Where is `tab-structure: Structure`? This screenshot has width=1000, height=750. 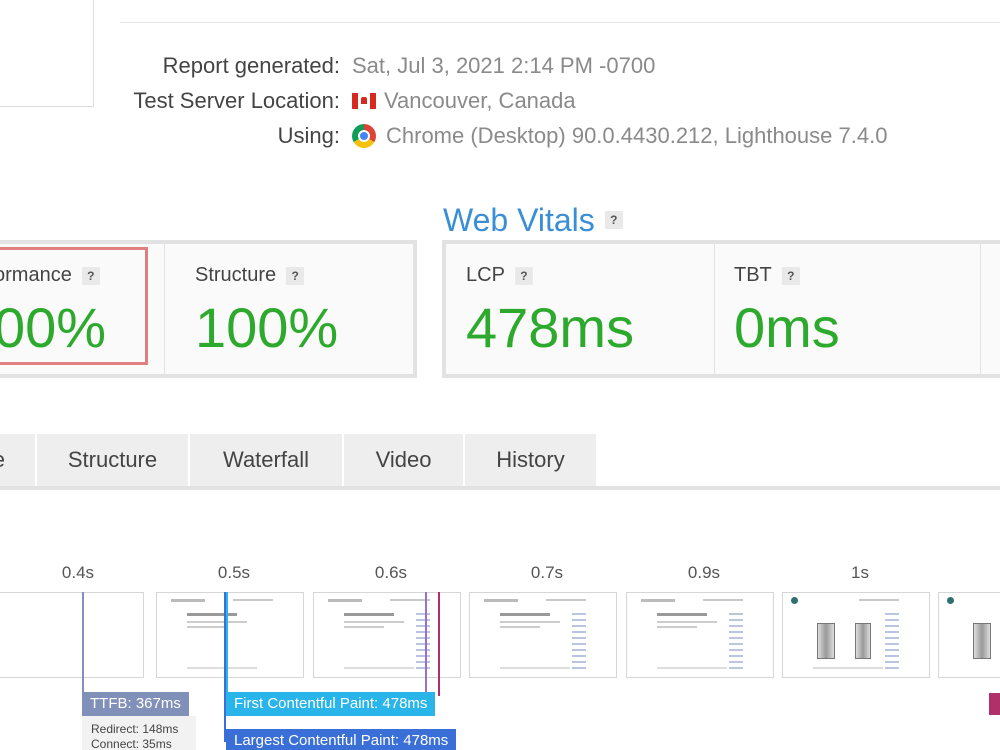 tab-structure: Structure is located at coordinates (113, 460).